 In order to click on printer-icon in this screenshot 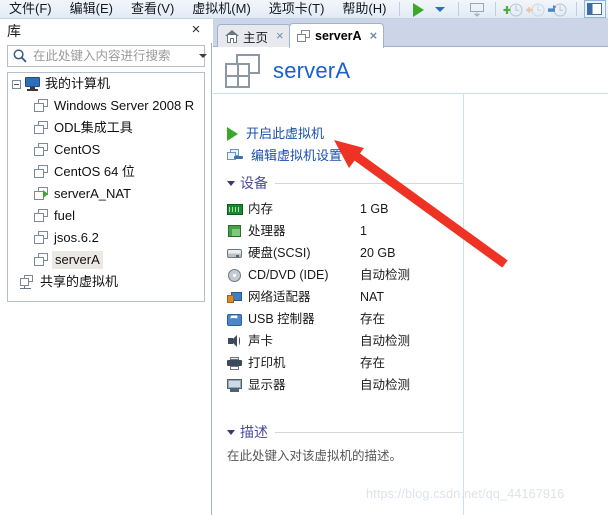, I will do `click(235, 363)`.